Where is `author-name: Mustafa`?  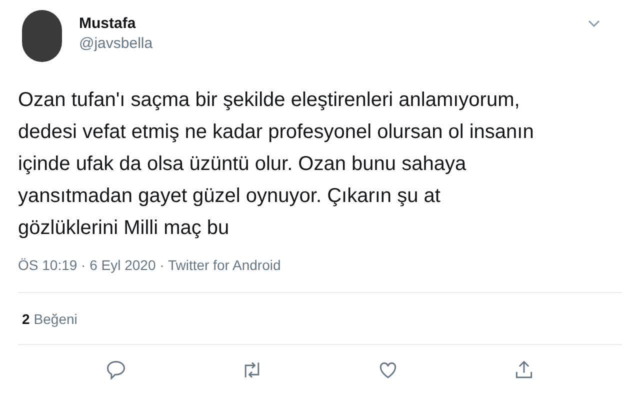 author-name: Mustafa is located at coordinates (116, 24).